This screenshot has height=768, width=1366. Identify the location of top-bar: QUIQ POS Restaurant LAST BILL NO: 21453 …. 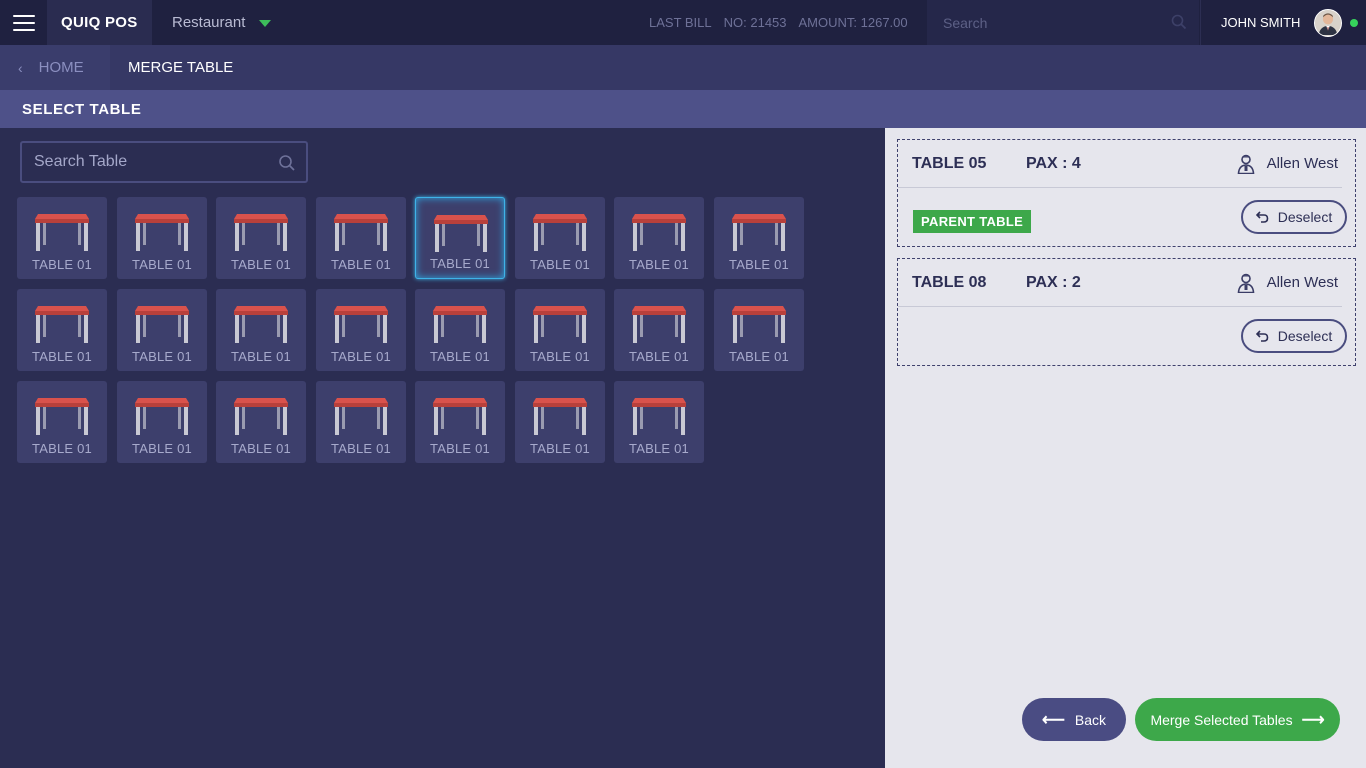
(683, 22).